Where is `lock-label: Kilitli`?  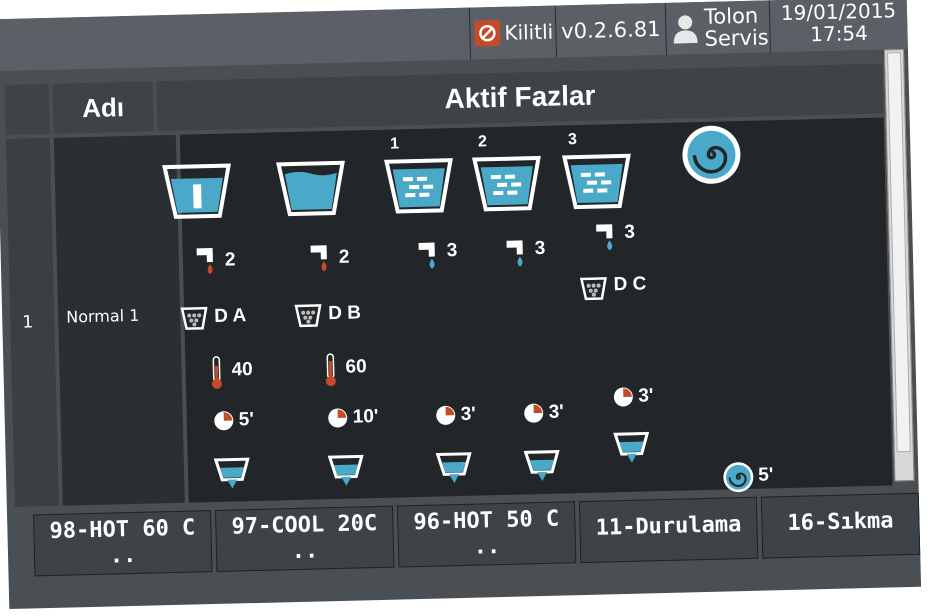 lock-label: Kilitli is located at coordinates (529, 32).